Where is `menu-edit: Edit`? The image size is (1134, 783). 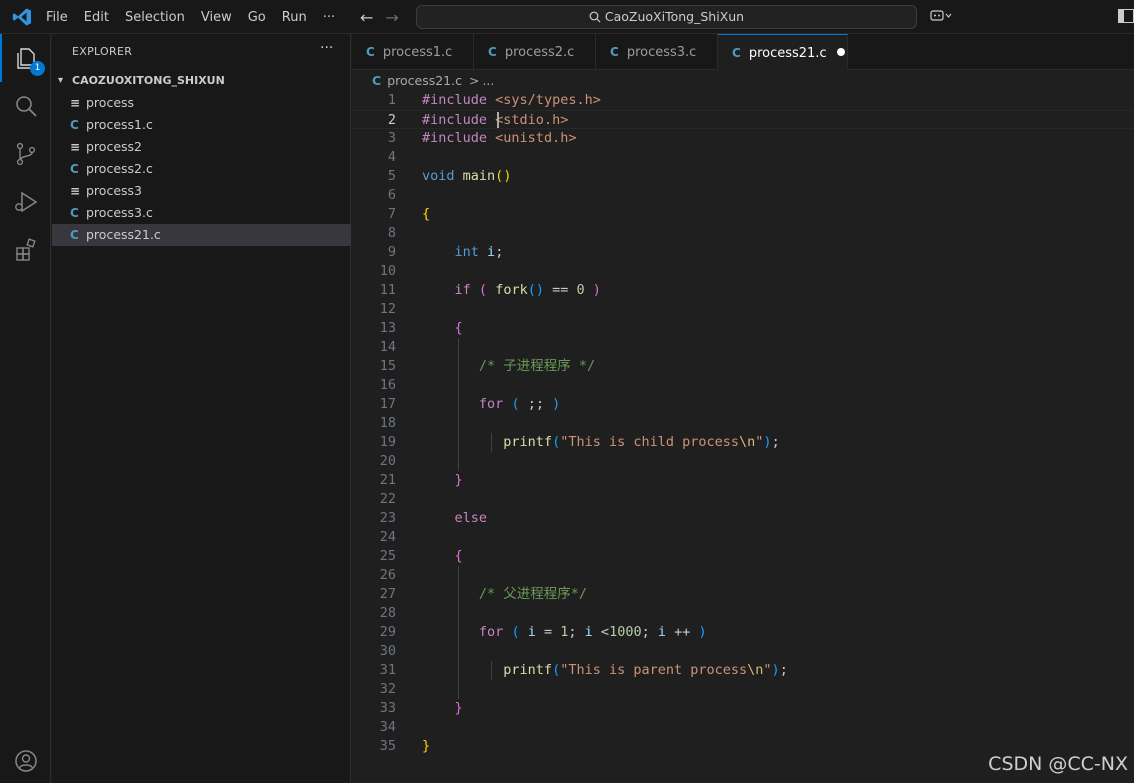 menu-edit: Edit is located at coordinates (96, 17).